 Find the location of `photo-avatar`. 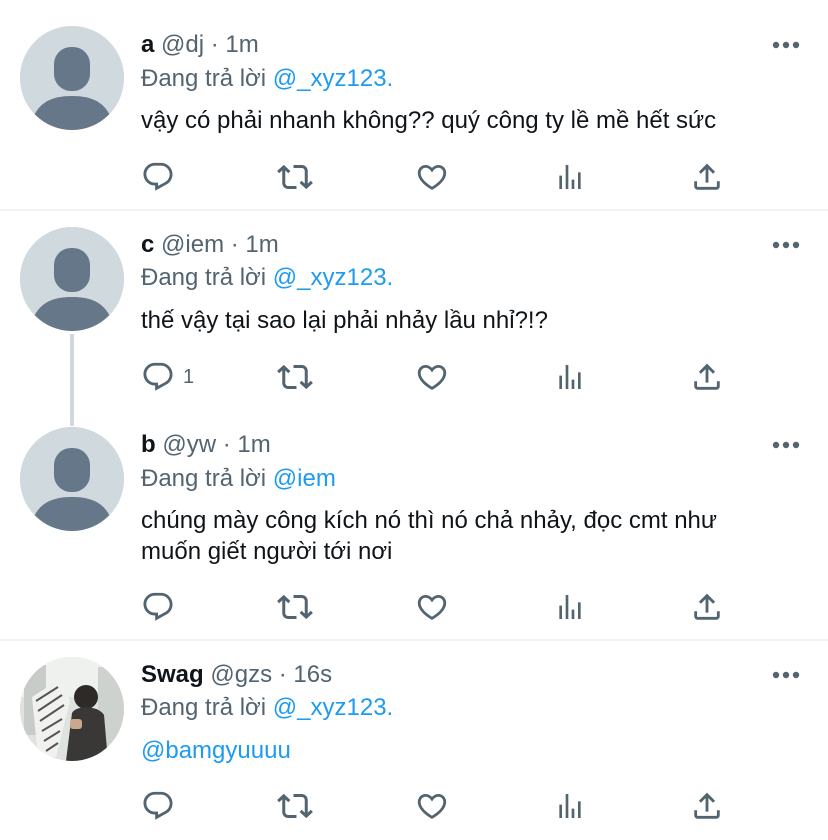

photo-avatar is located at coordinates (72, 709).